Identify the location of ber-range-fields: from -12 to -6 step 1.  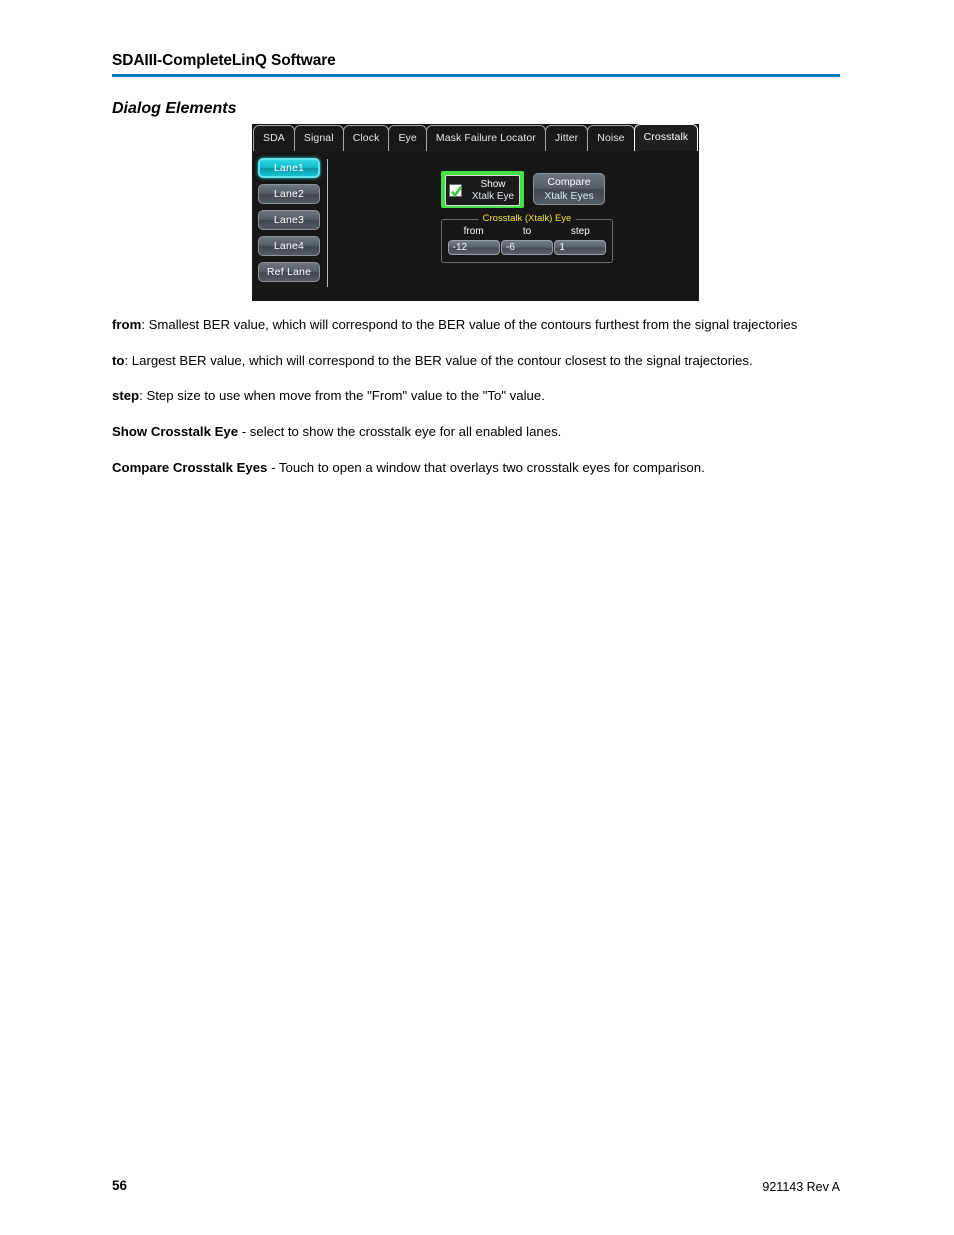
(527, 237).